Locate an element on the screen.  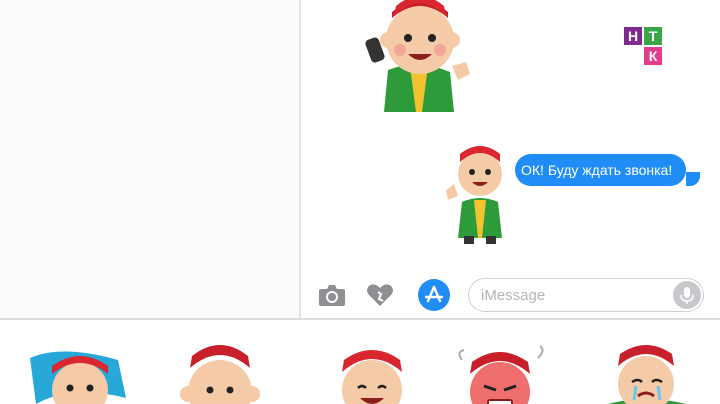
imessage-input: iMessage is located at coordinates (586, 295).